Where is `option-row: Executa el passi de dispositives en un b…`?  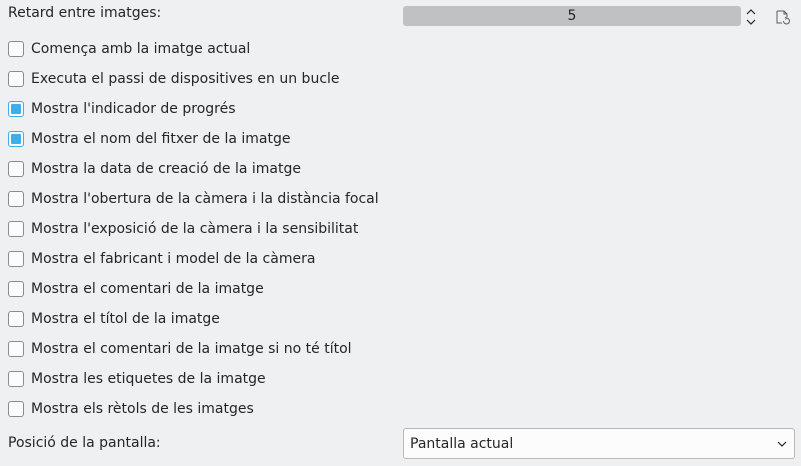 option-row: Executa el passi de dispositives en un b… is located at coordinates (174, 79).